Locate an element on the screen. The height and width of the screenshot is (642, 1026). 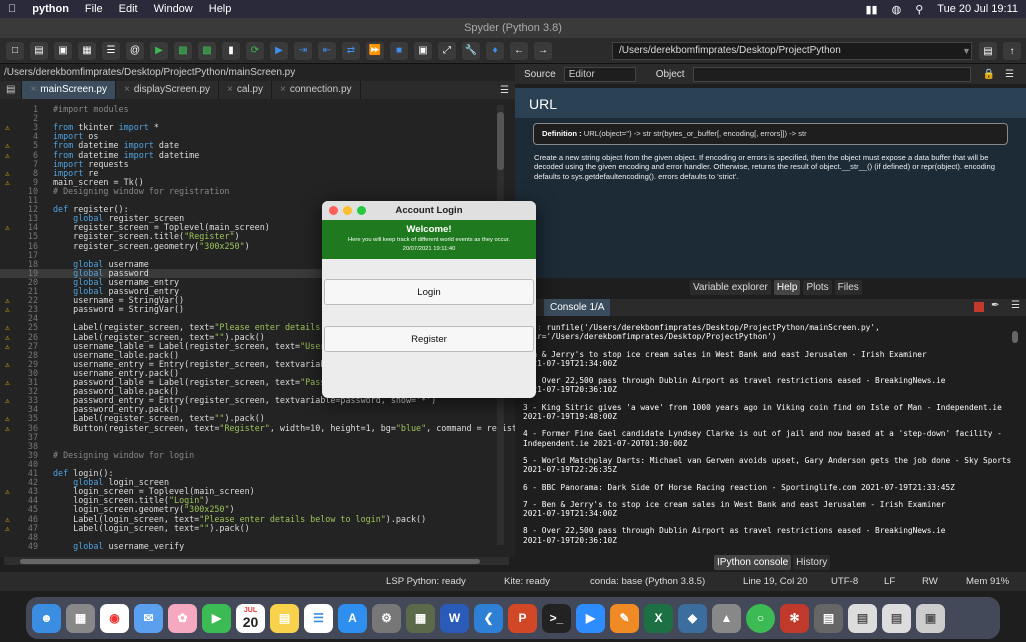
tab-plots: Plots is located at coordinates (817, 287).